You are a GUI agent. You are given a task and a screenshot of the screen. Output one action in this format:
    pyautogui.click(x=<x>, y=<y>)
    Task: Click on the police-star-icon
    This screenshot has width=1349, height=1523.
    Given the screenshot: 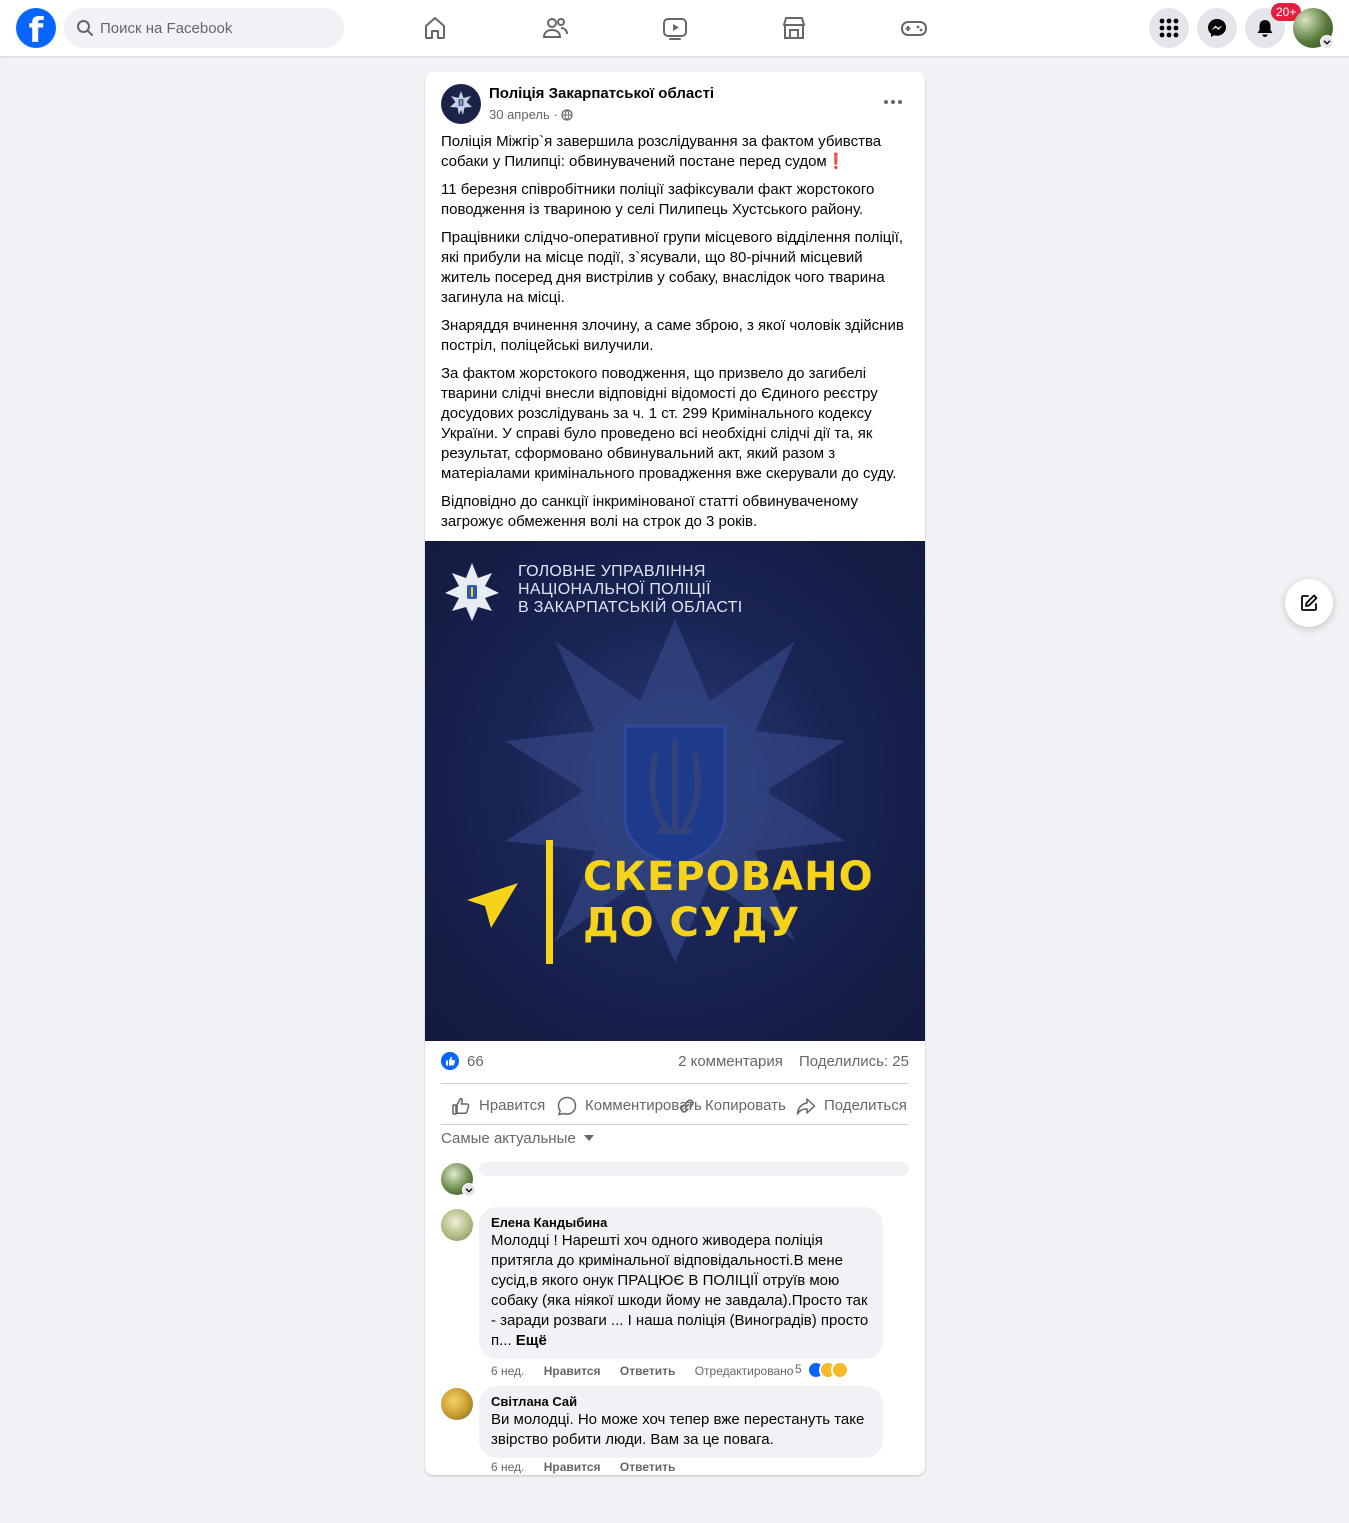 What is the action you would take?
    pyautogui.click(x=461, y=103)
    